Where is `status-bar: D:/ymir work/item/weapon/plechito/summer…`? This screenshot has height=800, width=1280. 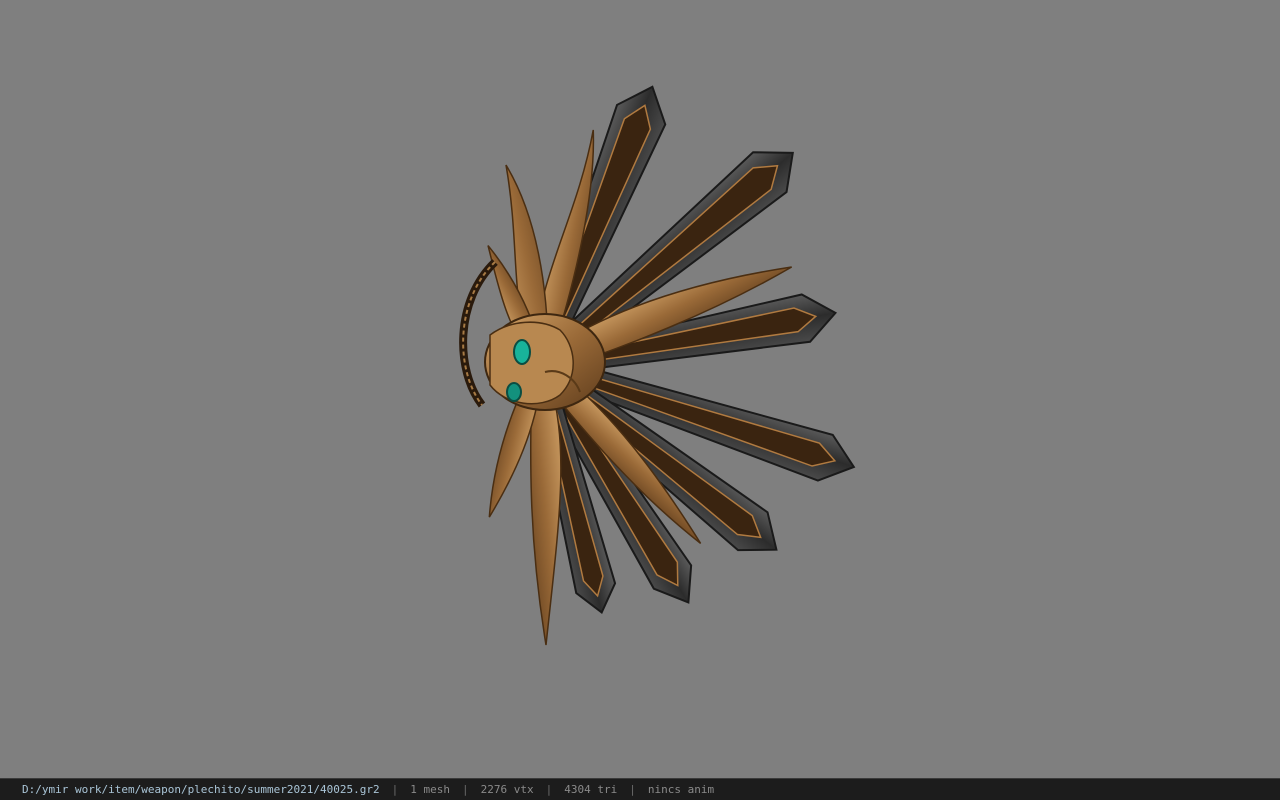
status-bar: D:/ymir work/item/weapon/plechito/summer… is located at coordinates (640, 789).